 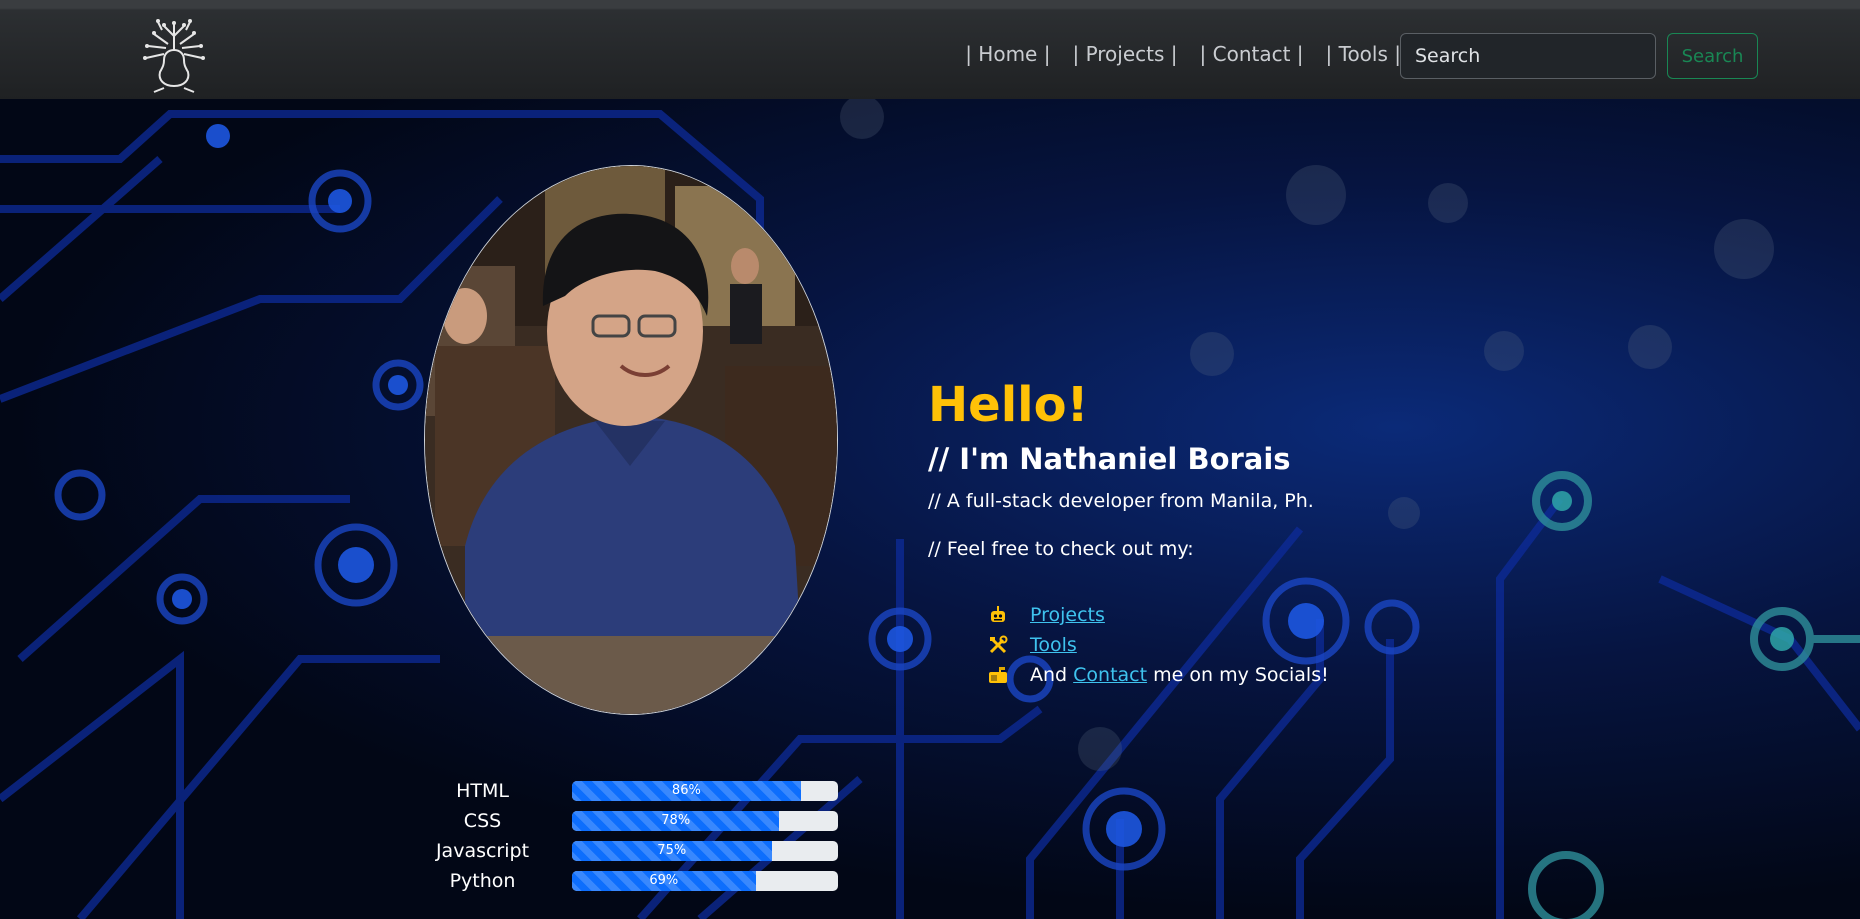 What do you see at coordinates (1252, 54) in the screenshot?
I see `nav-contact-link: | Contact |` at bounding box center [1252, 54].